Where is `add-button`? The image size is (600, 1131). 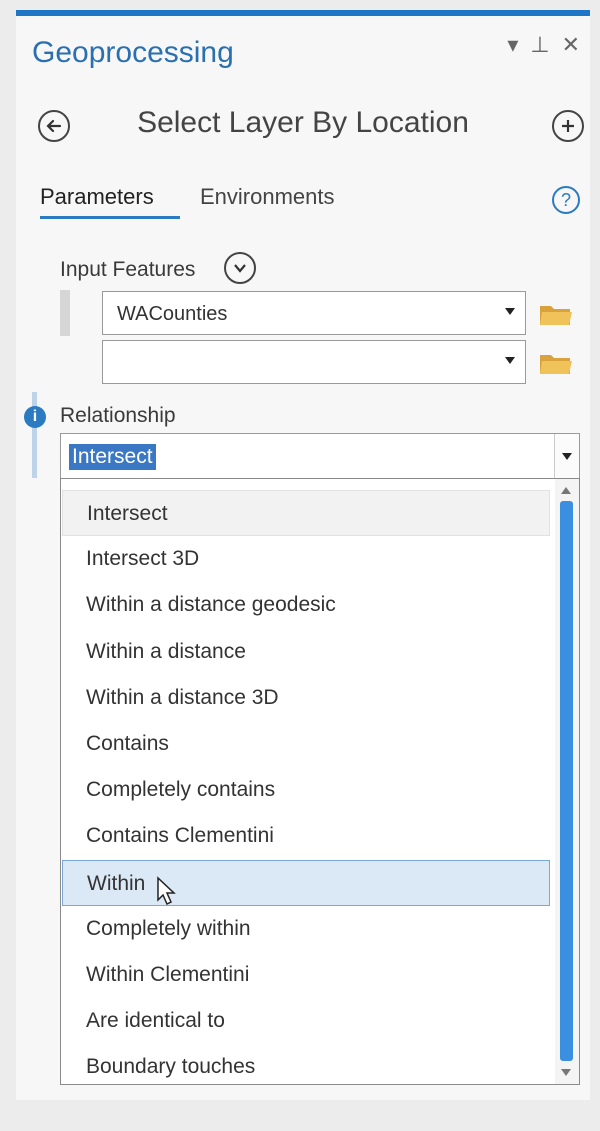
add-button is located at coordinates (568, 126).